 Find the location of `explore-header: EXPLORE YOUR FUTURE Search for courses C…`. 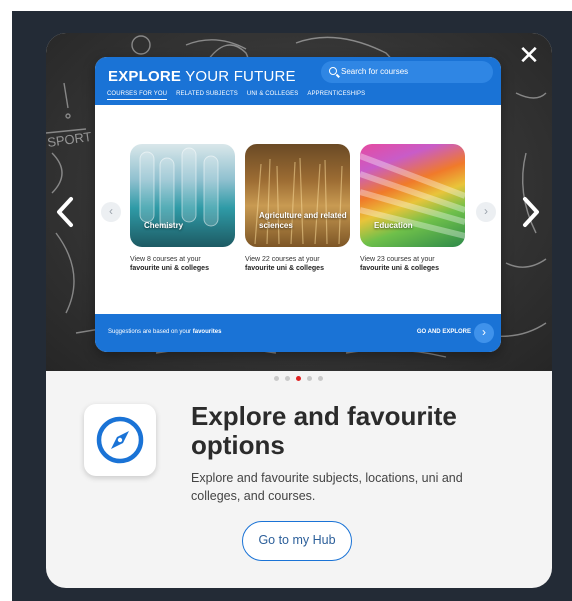

explore-header: EXPLORE YOUR FUTURE Search for courses C… is located at coordinates (298, 81).